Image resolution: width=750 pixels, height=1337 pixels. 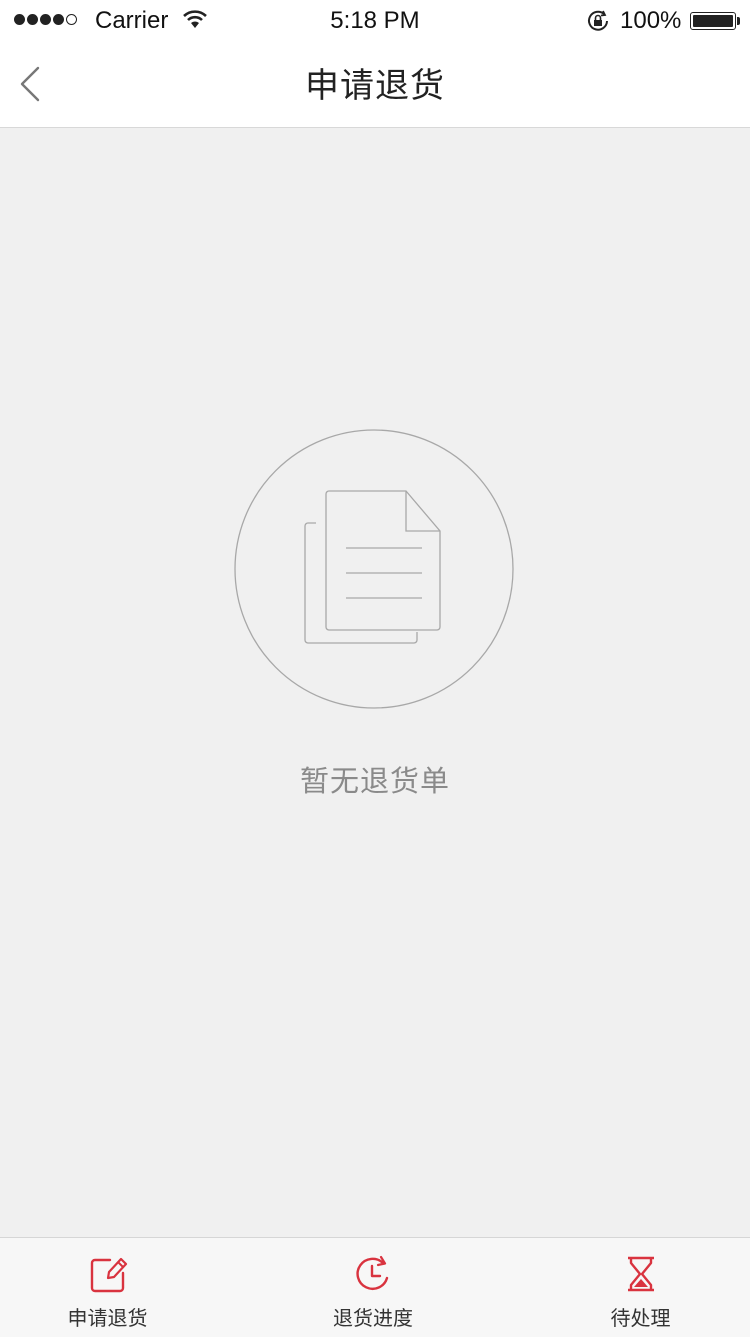 I want to click on tab-pending: 待处理, so click(x=640, y=1287).